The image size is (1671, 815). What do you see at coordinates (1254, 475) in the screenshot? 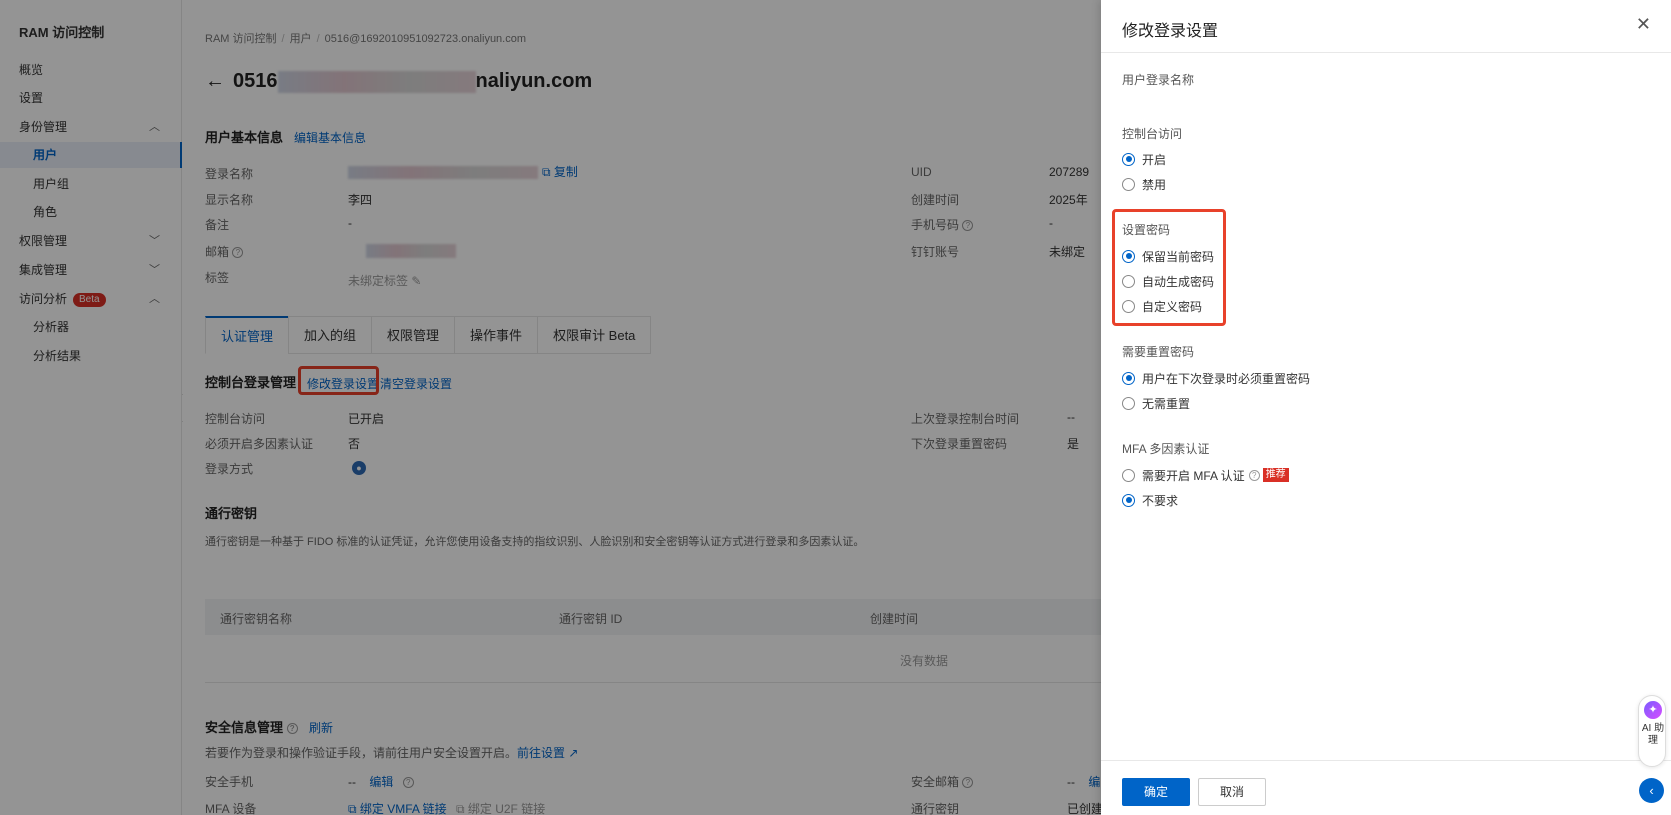
I see `help-icon: ?` at bounding box center [1254, 475].